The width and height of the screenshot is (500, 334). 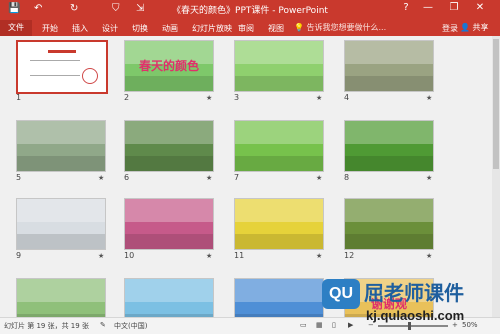 What do you see at coordinates (480, 27) in the screenshot?
I see `share-label: 共享` at bounding box center [480, 27].